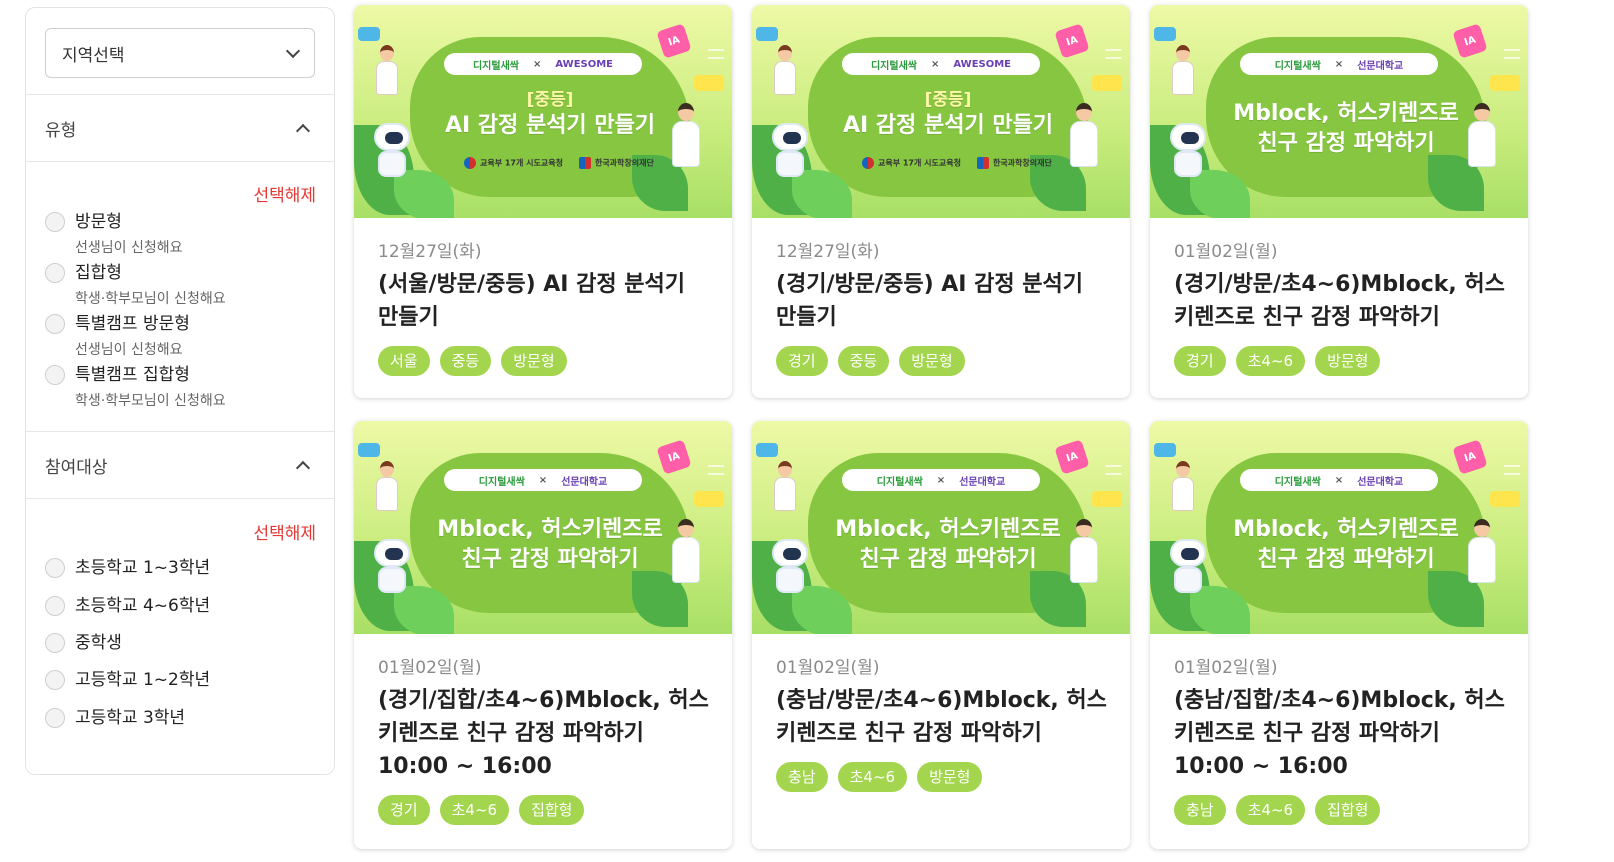  What do you see at coordinates (180, 53) in the screenshot?
I see `region-select: 지역선택` at bounding box center [180, 53].